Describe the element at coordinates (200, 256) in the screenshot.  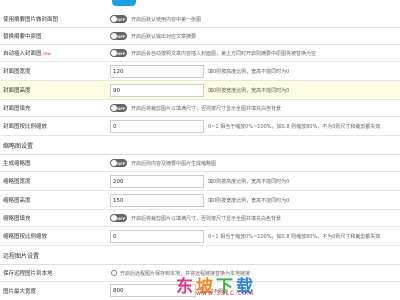
I see `section-image-settings: 远程图片设置` at that location.